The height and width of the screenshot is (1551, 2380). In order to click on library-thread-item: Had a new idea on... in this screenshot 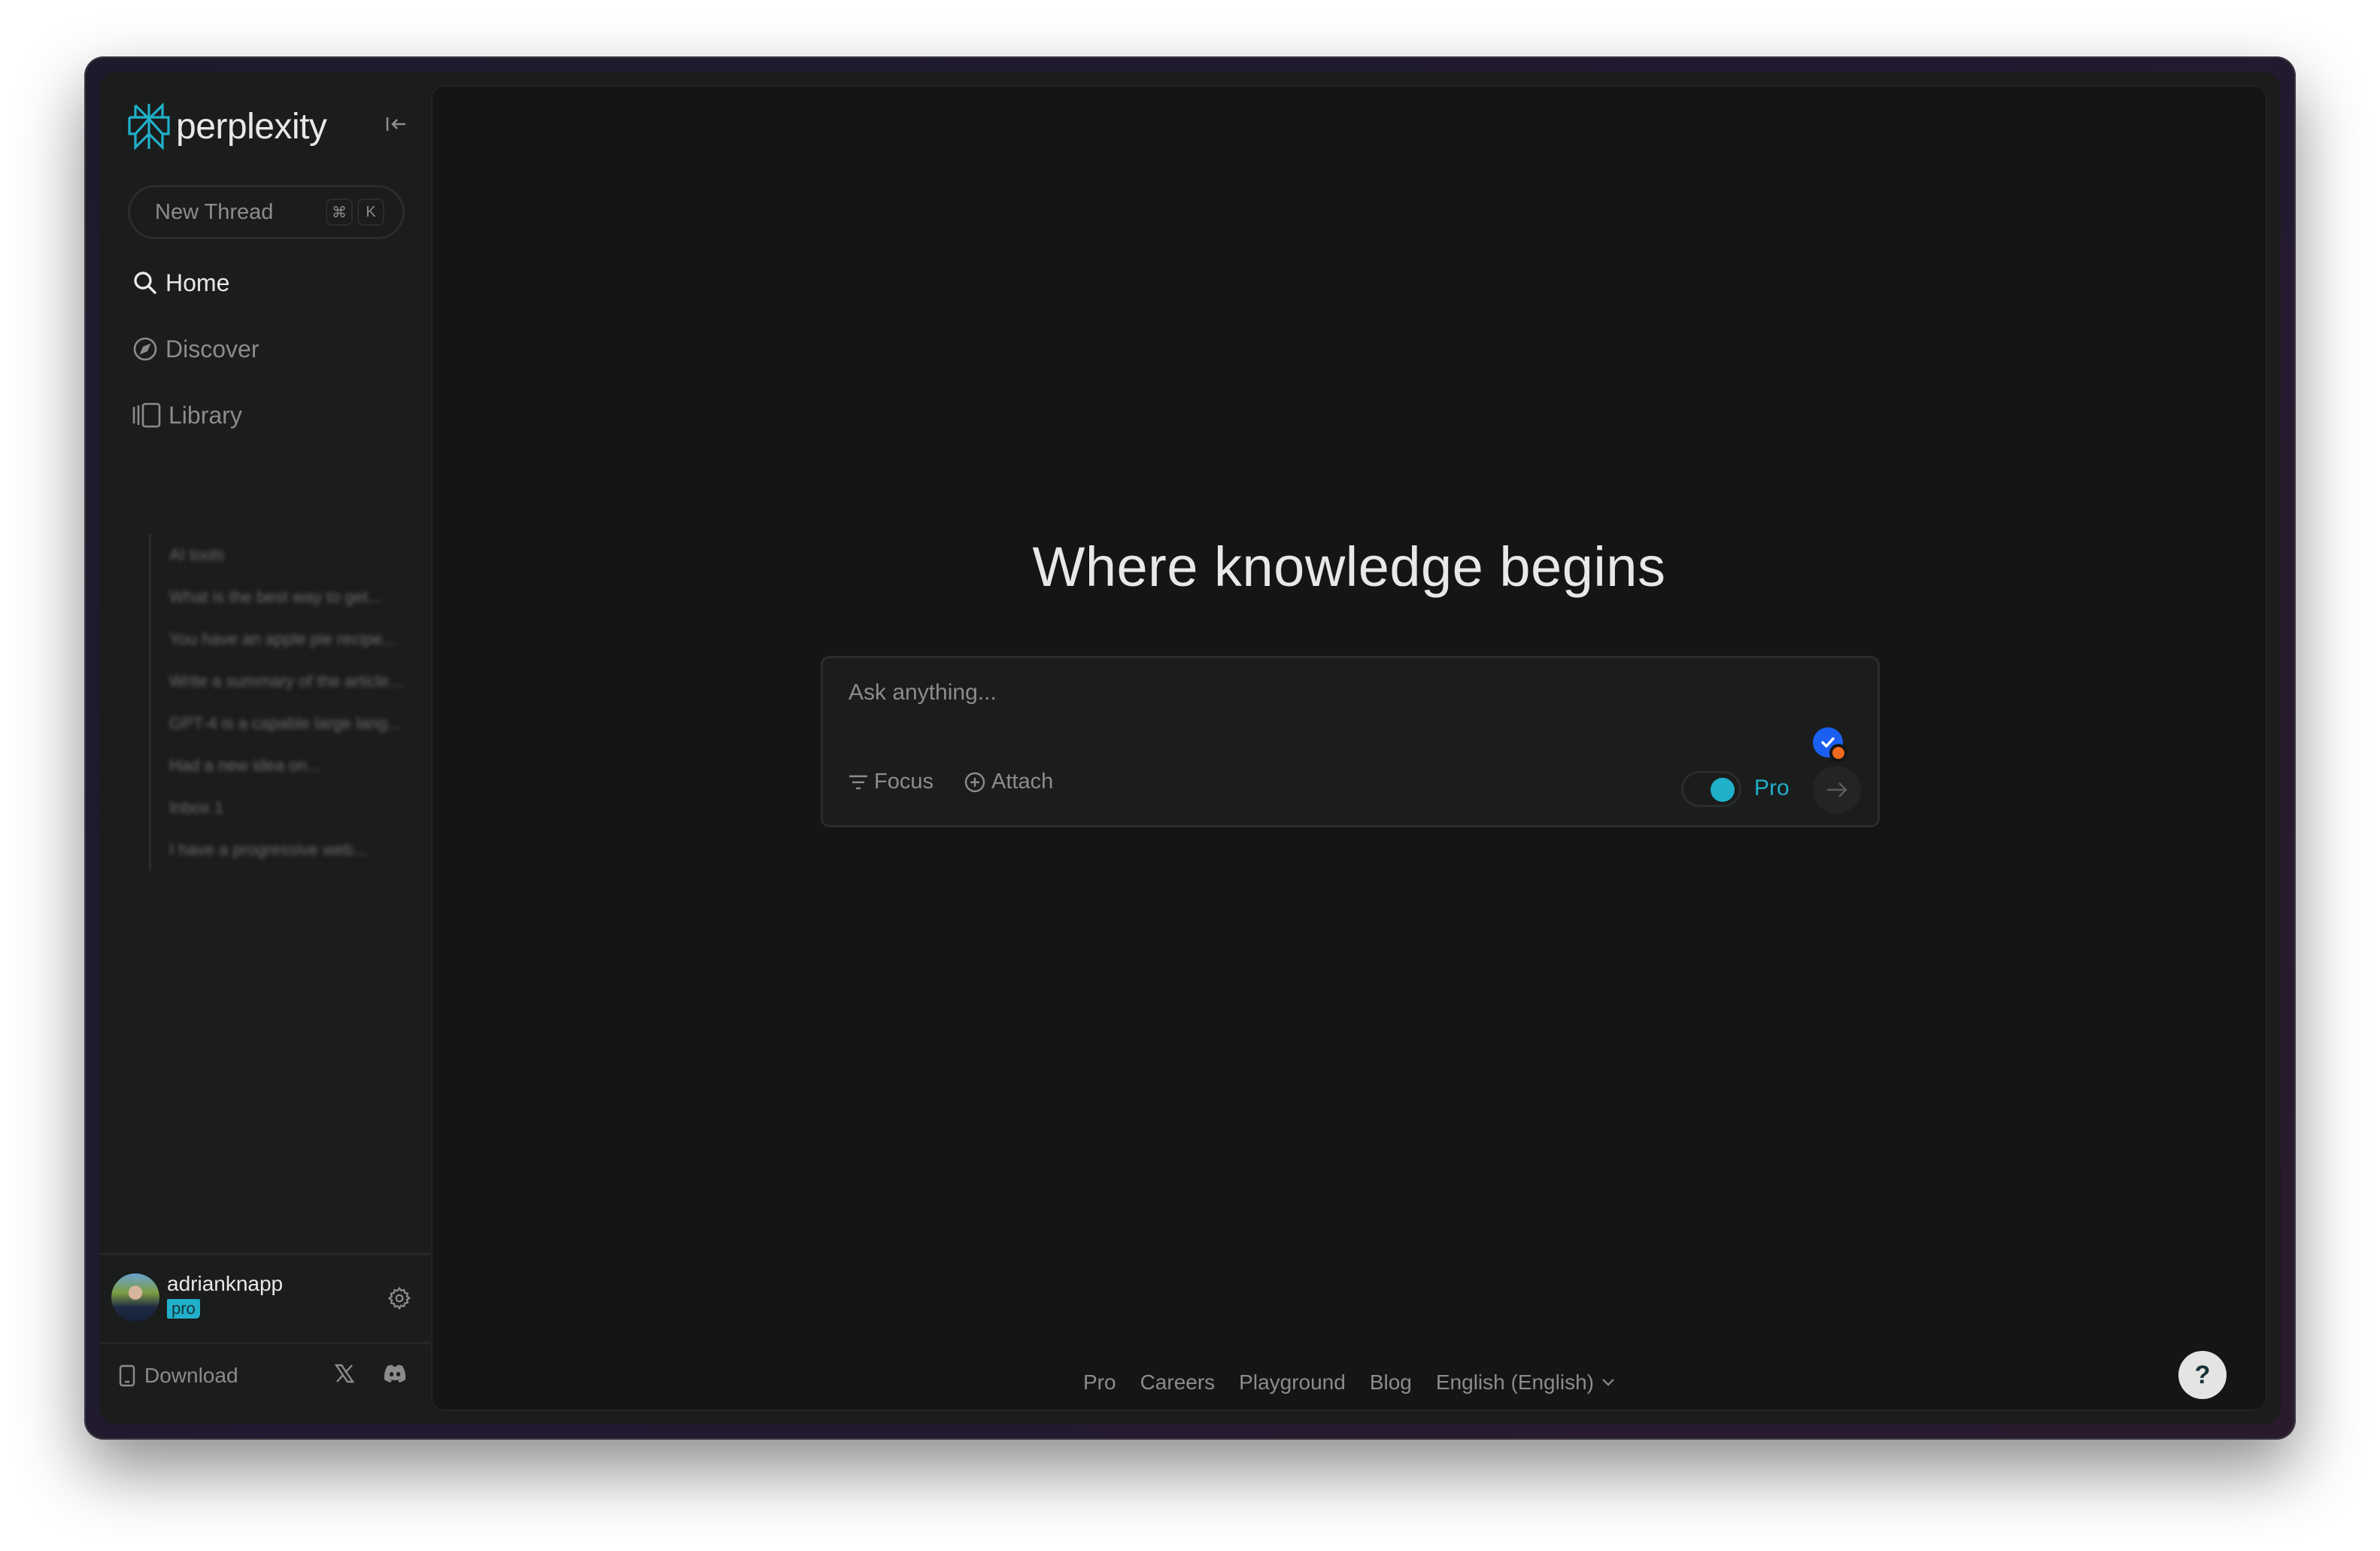, I will do `click(285, 766)`.